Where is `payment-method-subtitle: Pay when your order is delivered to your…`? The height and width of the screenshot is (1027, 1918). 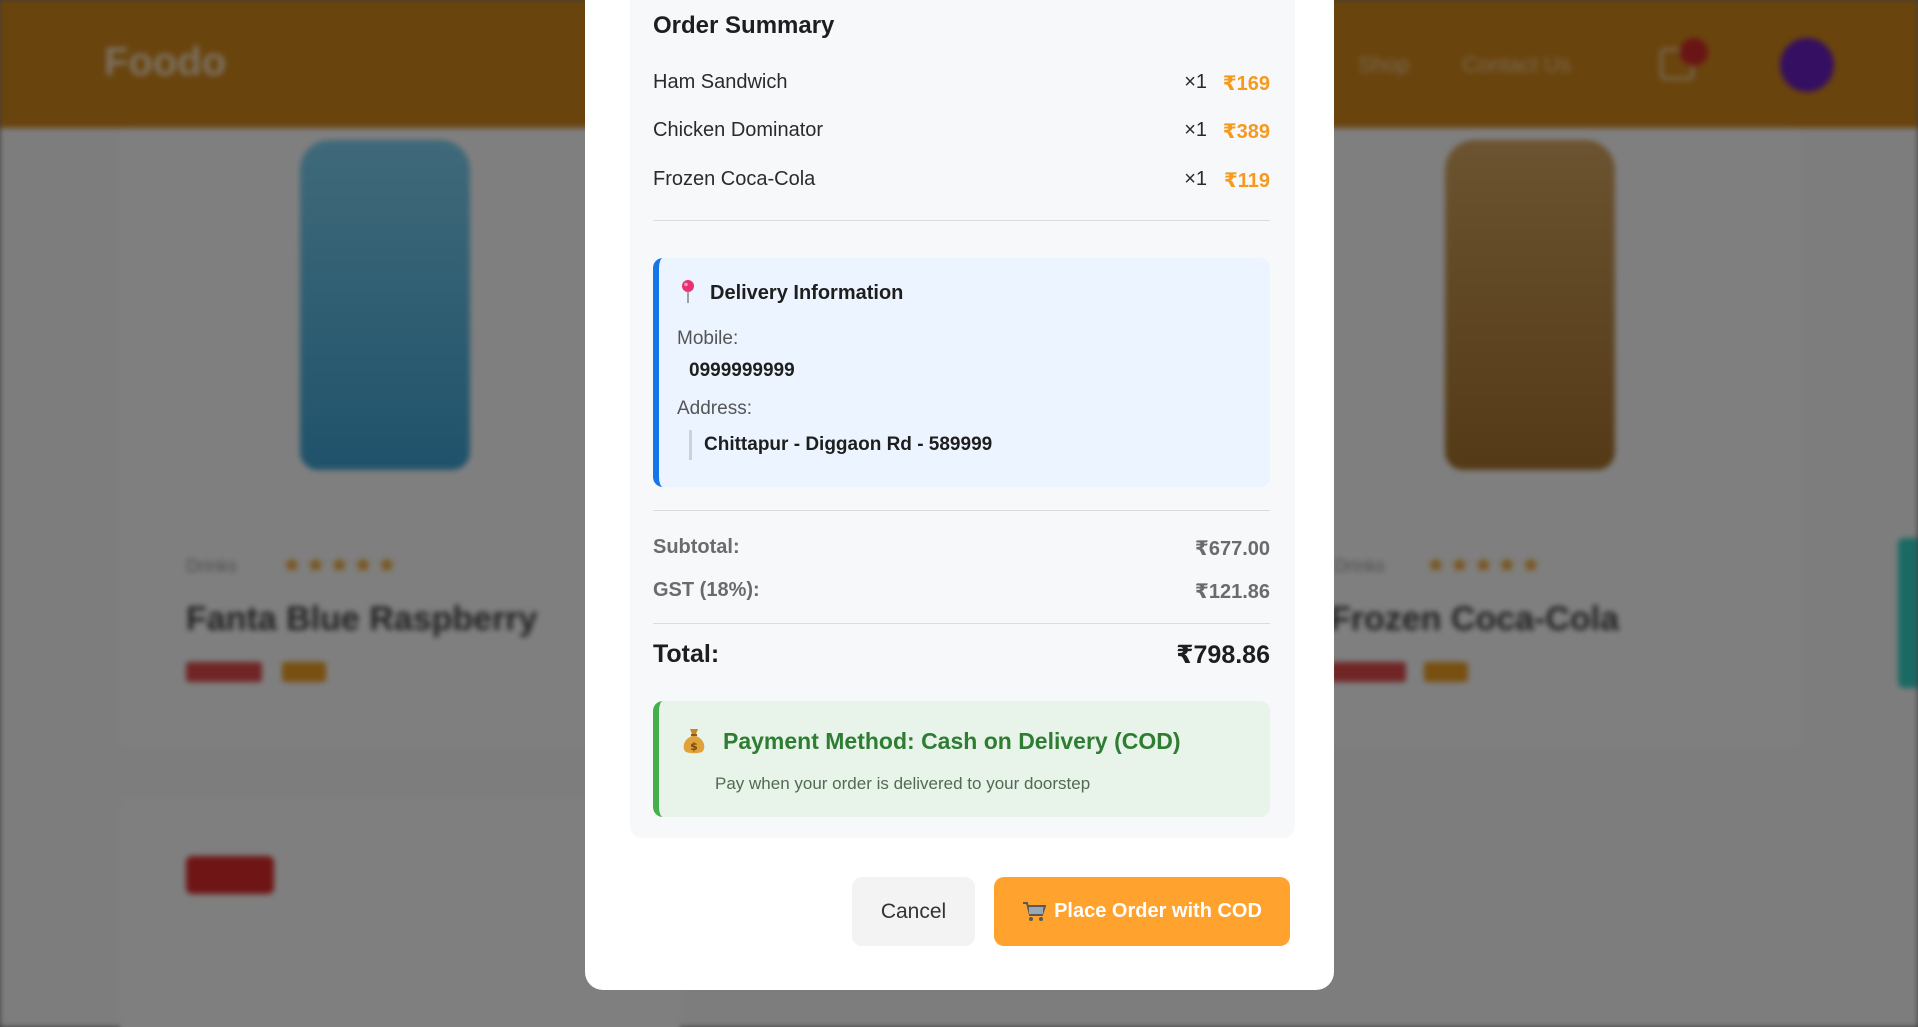
payment-method-subtitle: Pay when your order is delivered to your… is located at coordinates (903, 783).